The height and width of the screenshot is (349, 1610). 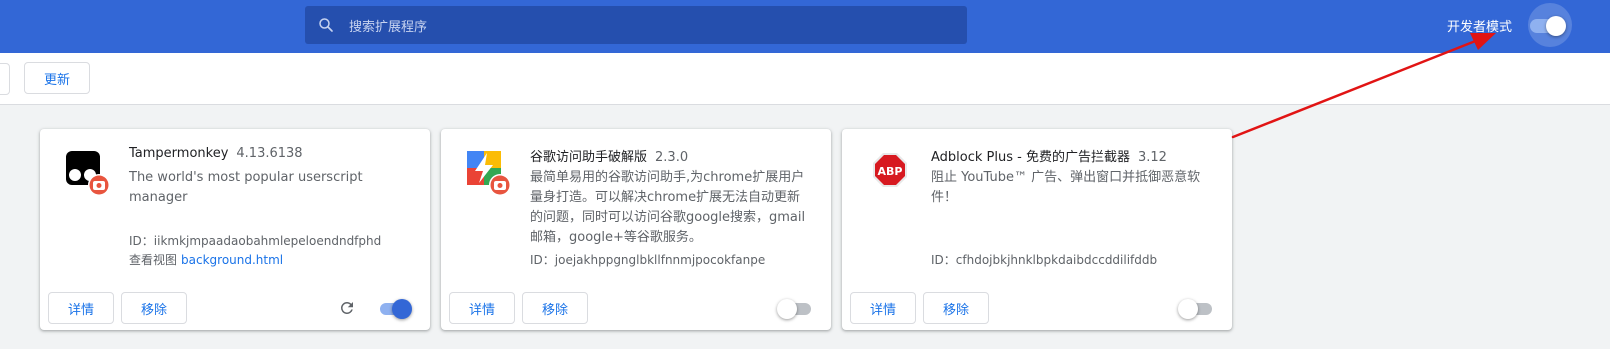 What do you see at coordinates (672, 157) in the screenshot?
I see `extension-version: 2.3.0` at bounding box center [672, 157].